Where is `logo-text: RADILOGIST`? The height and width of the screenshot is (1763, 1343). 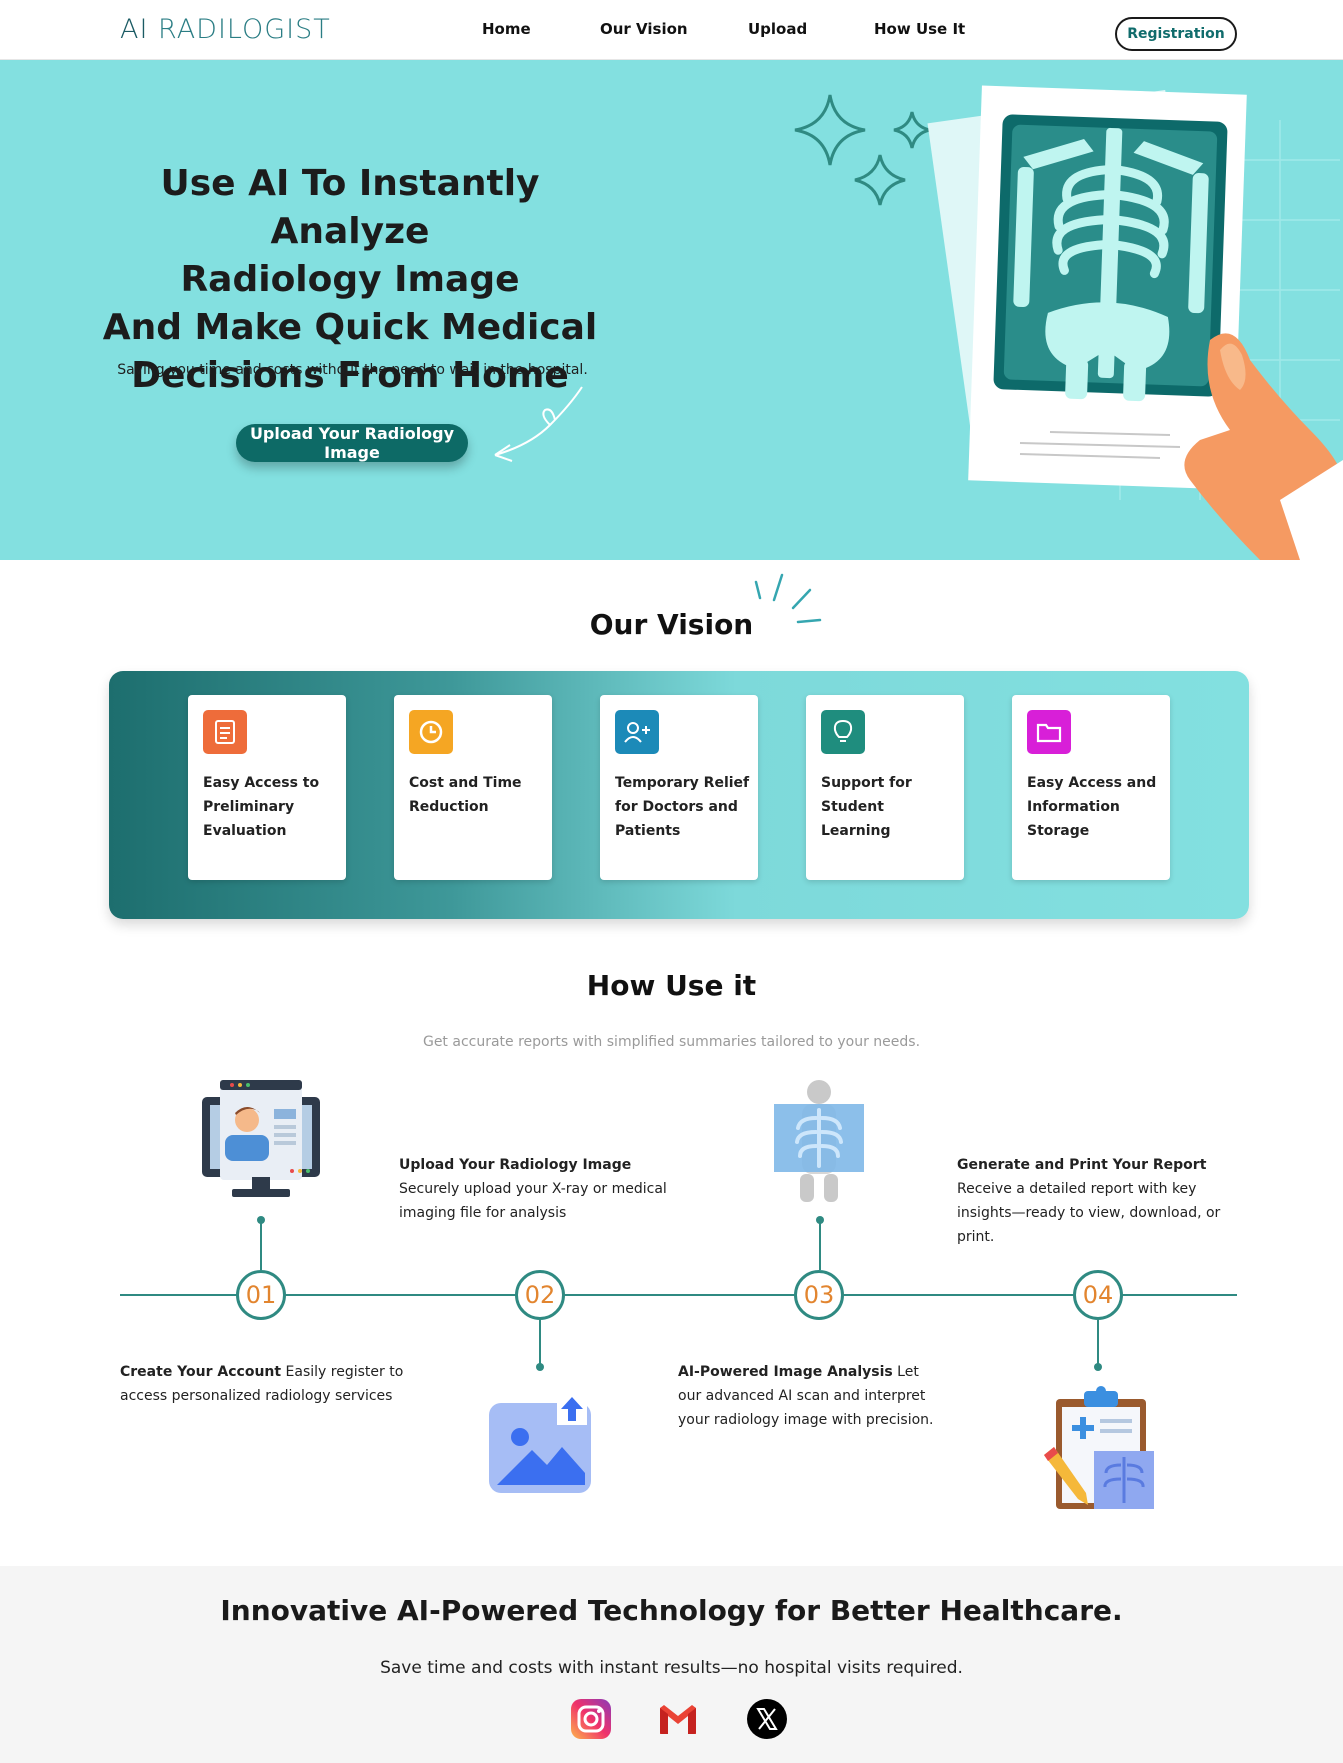
logo-text: RADILOGIST is located at coordinates (244, 29).